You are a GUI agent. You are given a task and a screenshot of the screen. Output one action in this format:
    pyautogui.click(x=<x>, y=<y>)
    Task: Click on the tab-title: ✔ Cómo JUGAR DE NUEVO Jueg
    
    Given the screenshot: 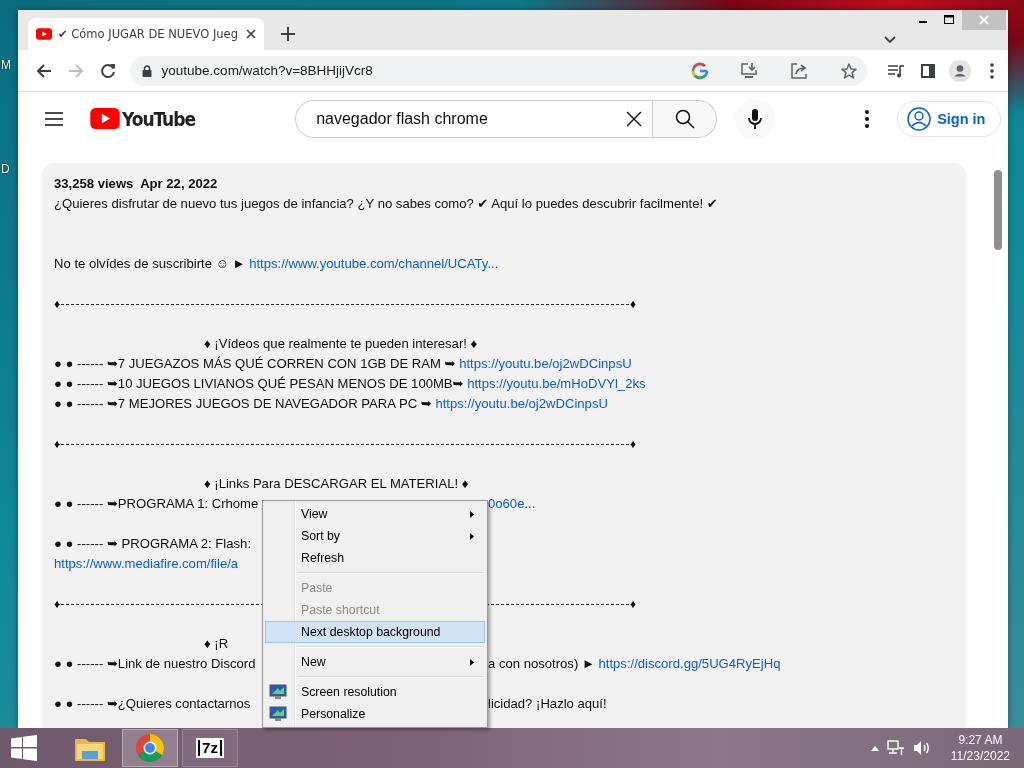 What is the action you would take?
    pyautogui.click(x=148, y=34)
    